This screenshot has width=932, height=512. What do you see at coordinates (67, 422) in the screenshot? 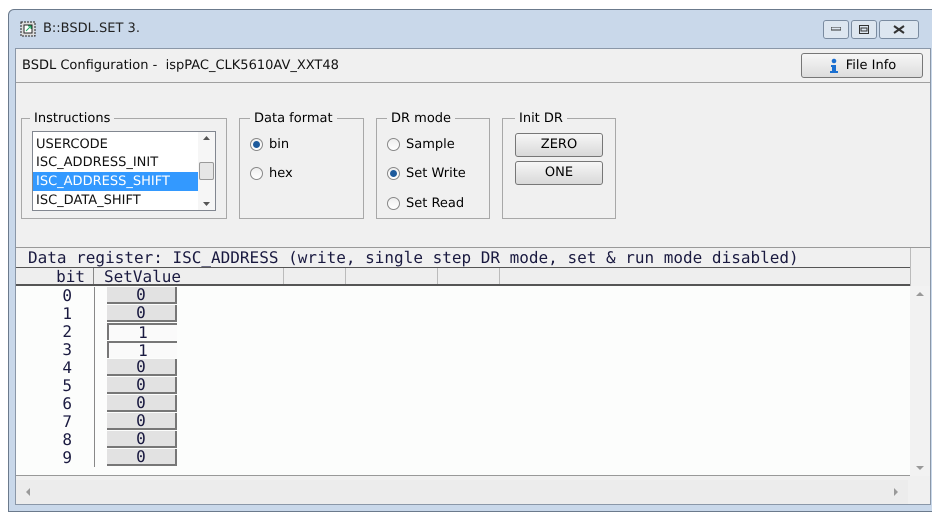
I see `table-cell-text: 7` at bounding box center [67, 422].